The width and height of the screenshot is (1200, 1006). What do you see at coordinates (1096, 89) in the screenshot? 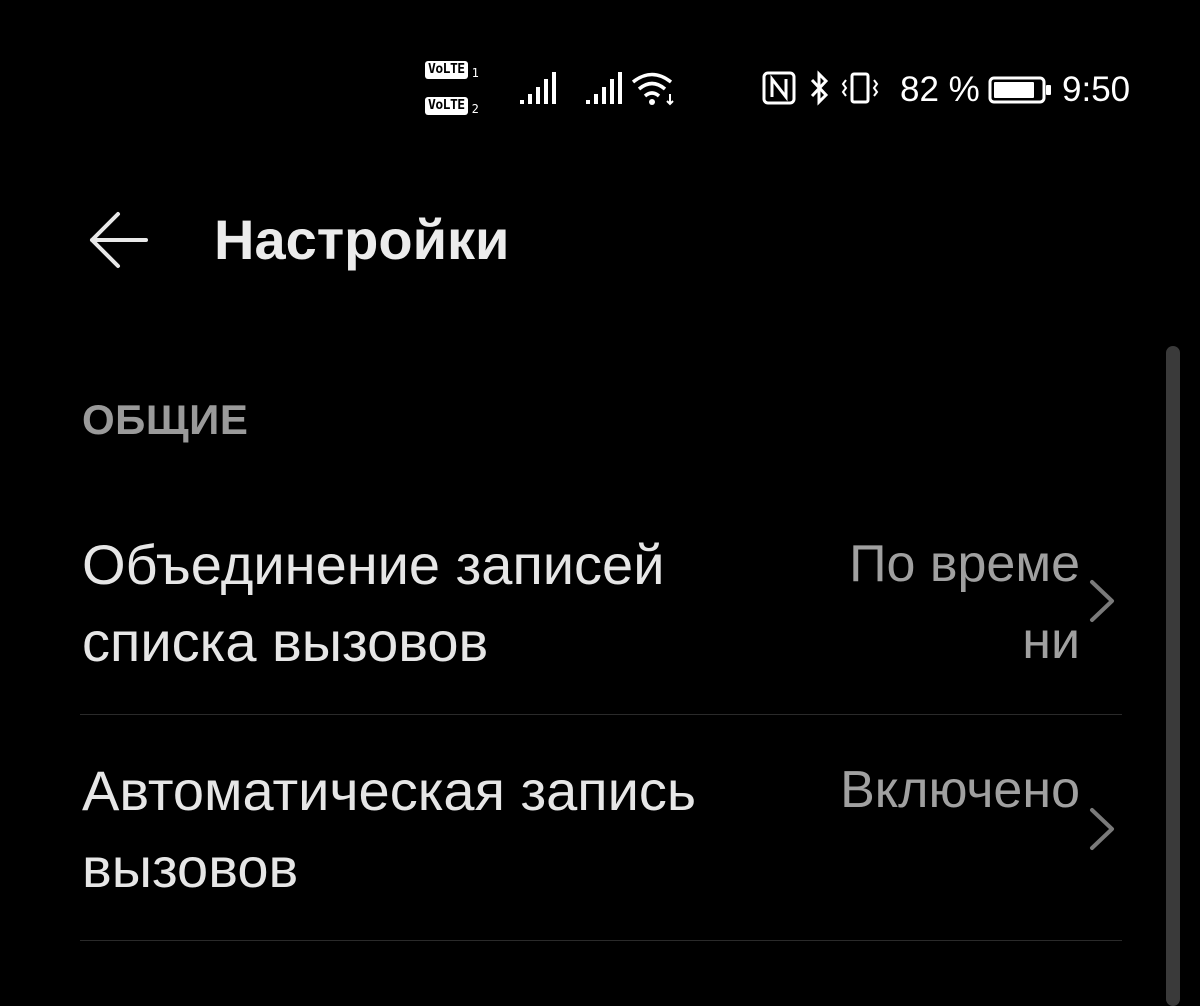
I see `clock: 9:50` at bounding box center [1096, 89].